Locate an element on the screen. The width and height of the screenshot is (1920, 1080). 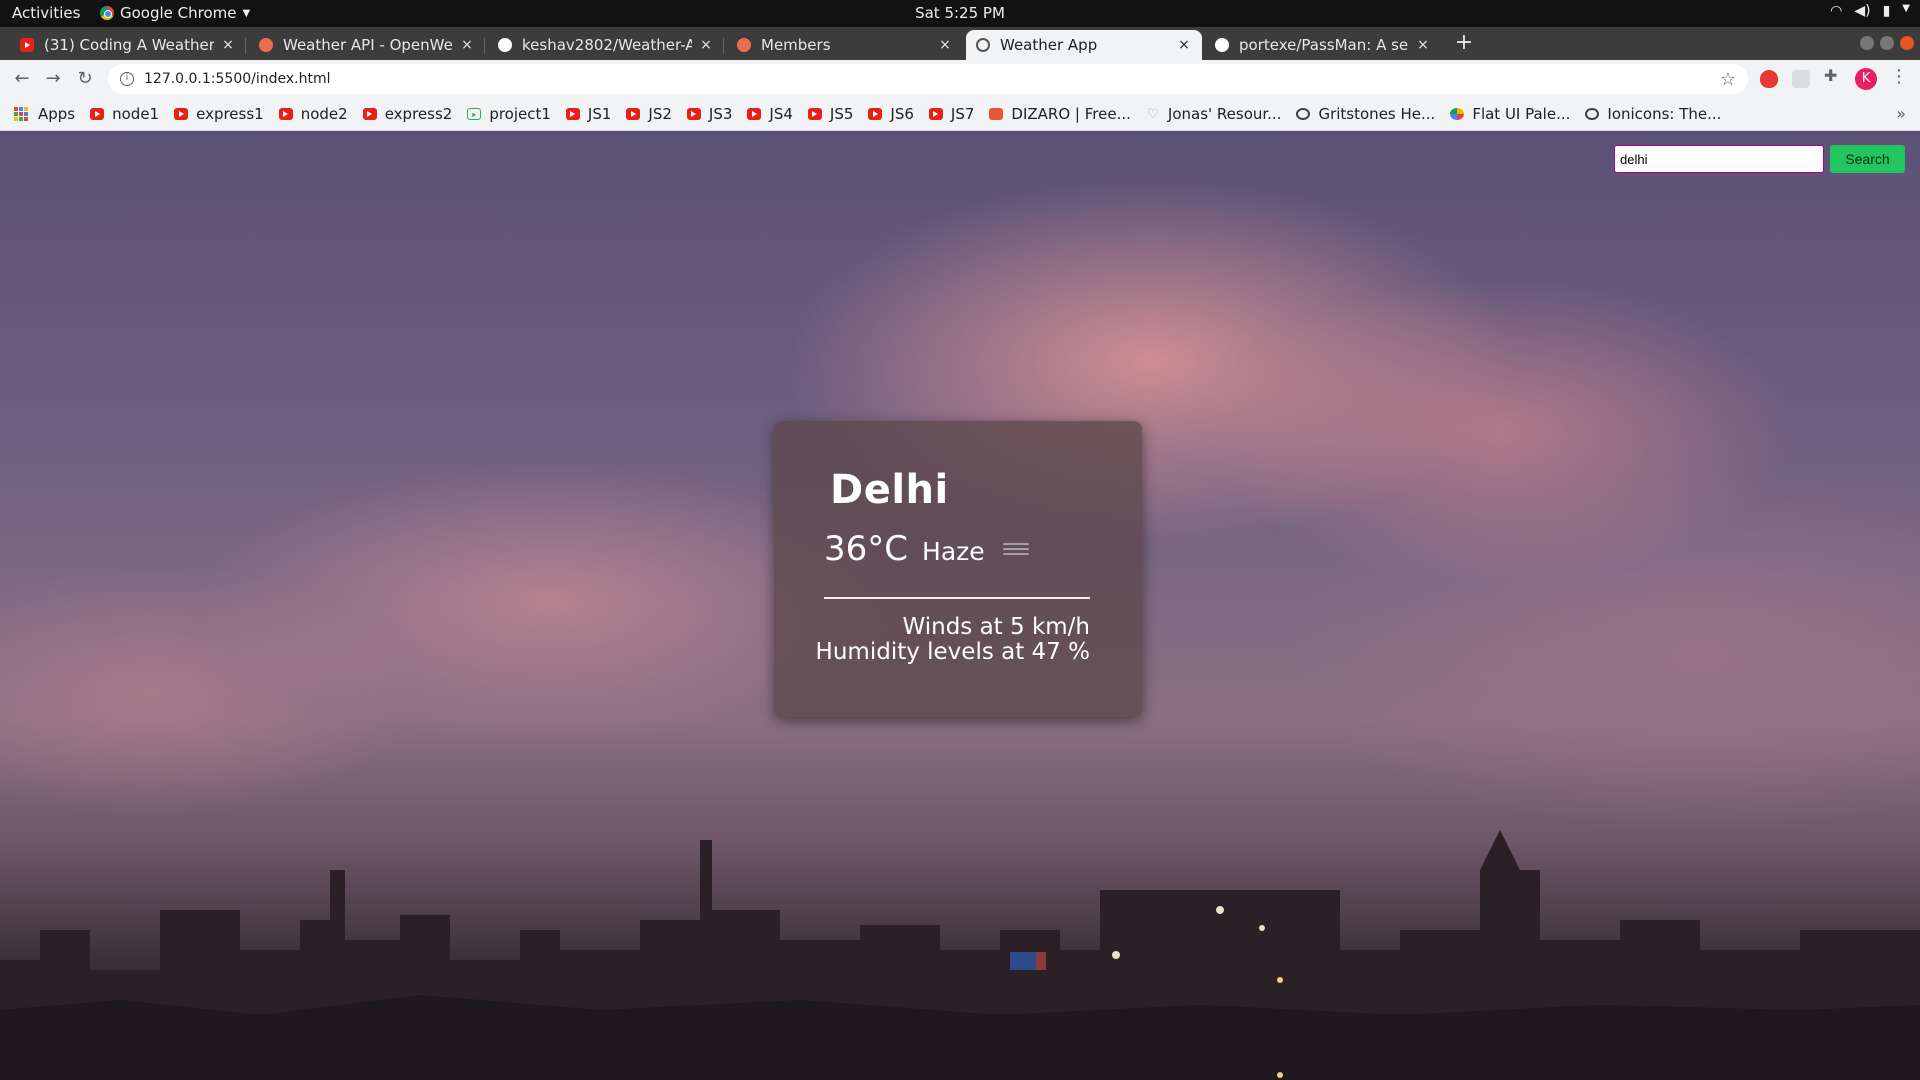
bookmark-label: JS7 is located at coordinates (962, 114).